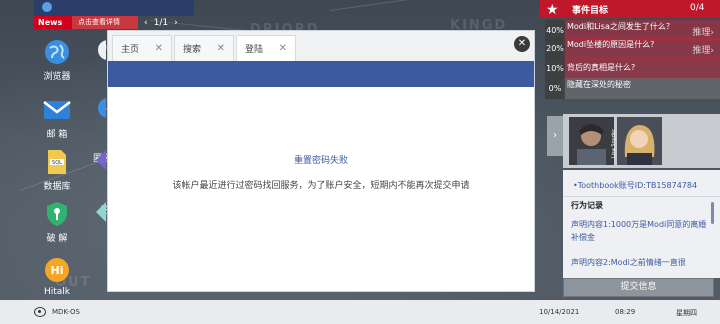 Image resolution: width=720 pixels, height=324 pixels. Describe the element at coordinates (641, 262) in the screenshot. I see `record-item: 声明内容2:Modi之前情绪一直很` at that location.